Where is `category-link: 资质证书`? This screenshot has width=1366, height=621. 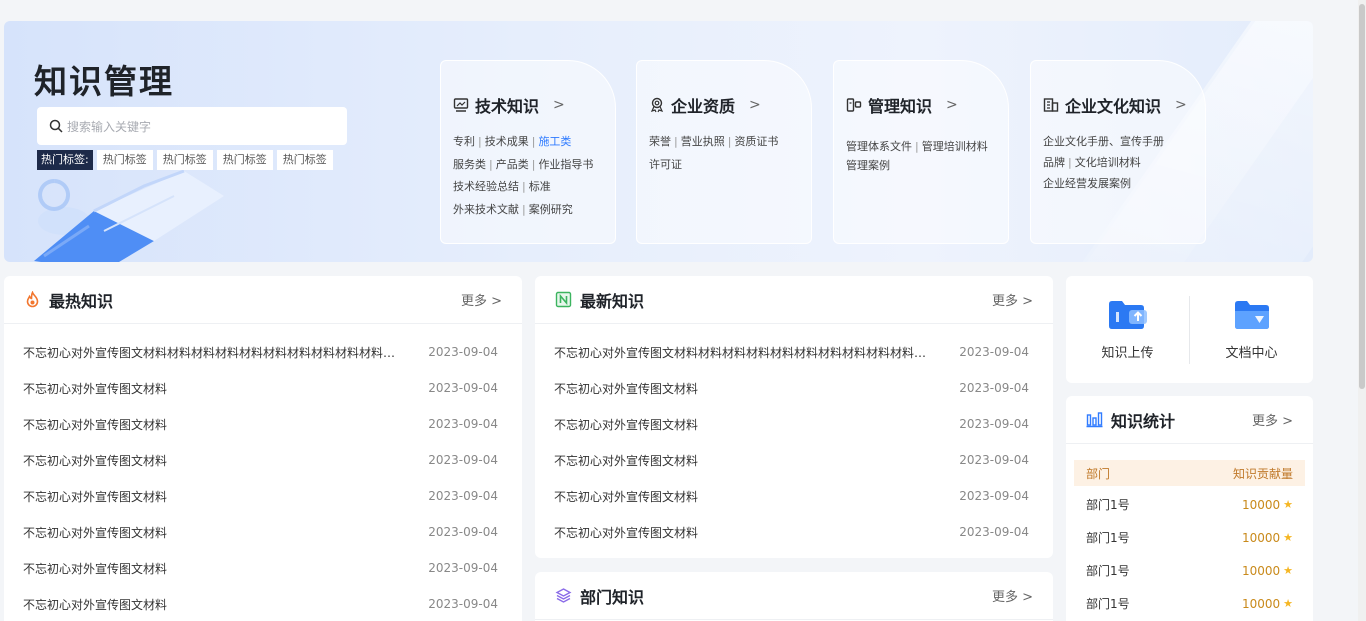
category-link: 资质证书 is located at coordinates (756, 141).